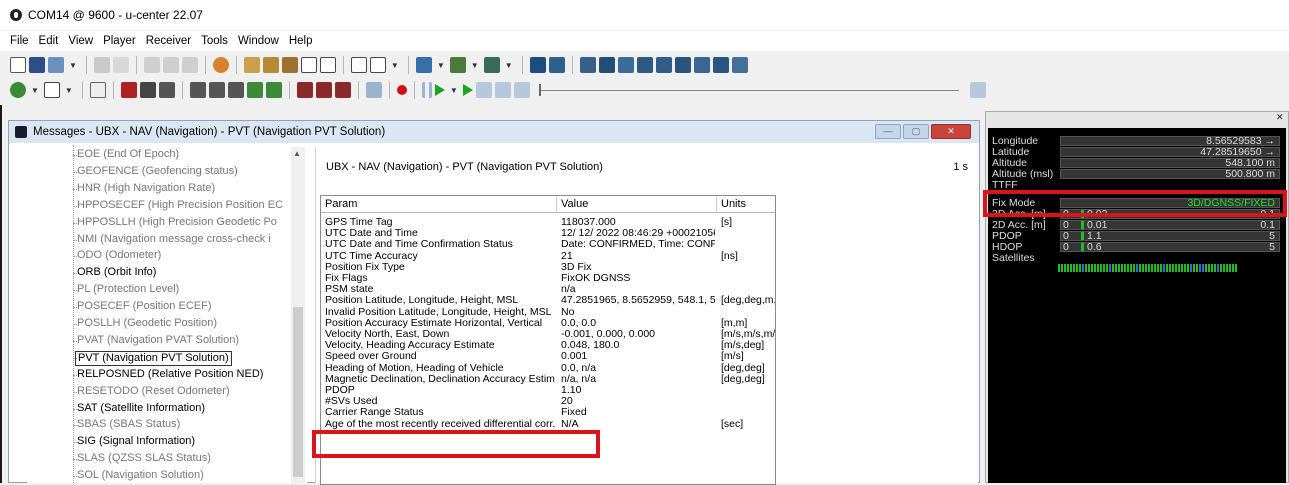 The image size is (1289, 485). What do you see at coordinates (128, 155) in the screenshot?
I see `tree-item: EOE (End Of Epoch)` at bounding box center [128, 155].